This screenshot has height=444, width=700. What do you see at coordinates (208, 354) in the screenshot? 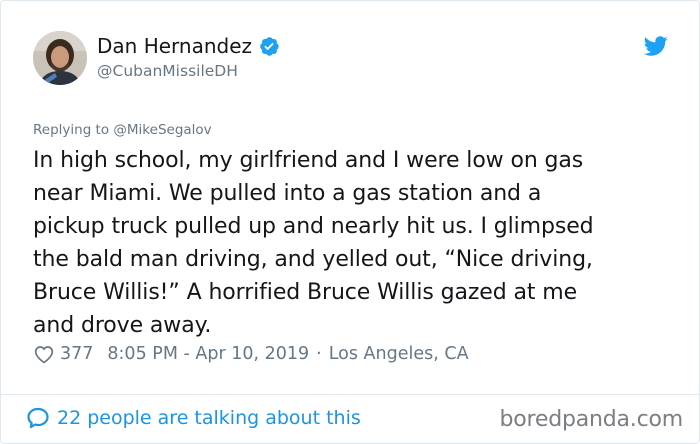
I see `timestamp: 8:05 PM - Apr 10, 2019` at bounding box center [208, 354].